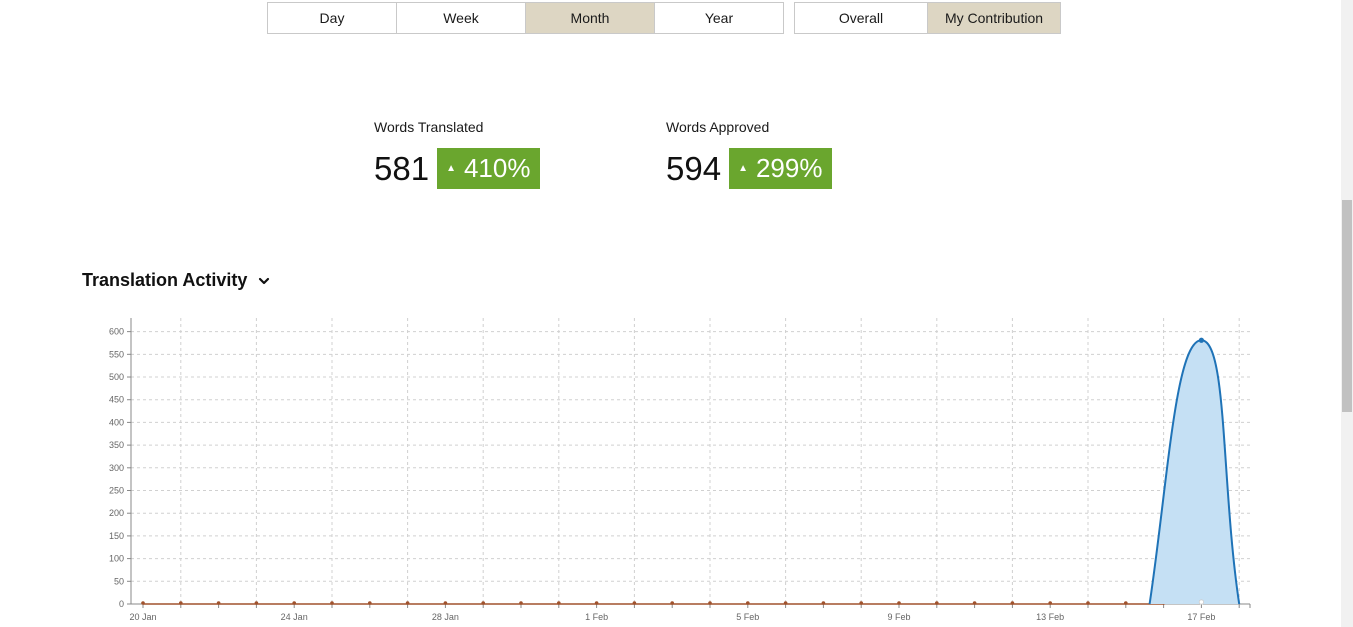 The height and width of the screenshot is (627, 1353). Describe the element at coordinates (142, 617) in the screenshot. I see `x-tick-label: 20 Jan` at that location.